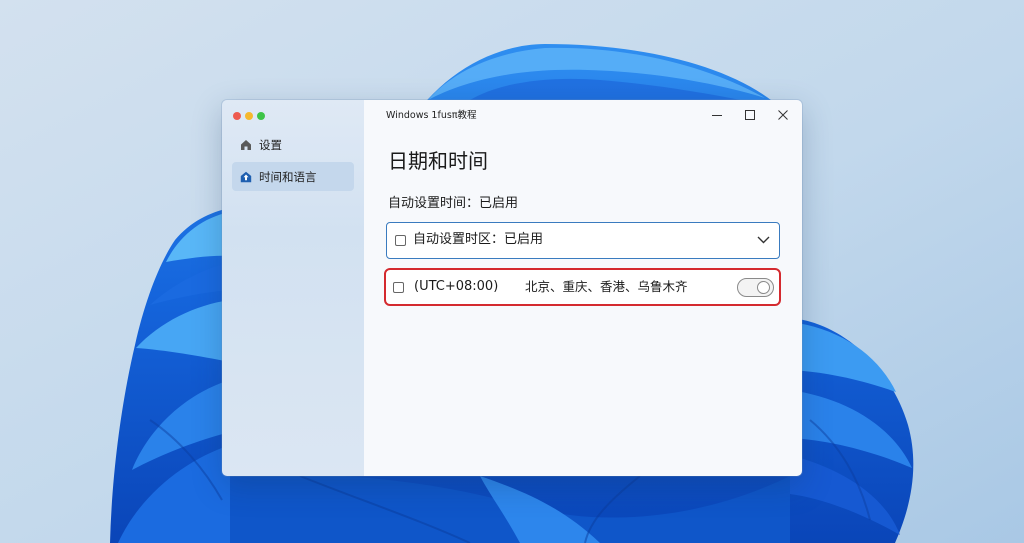 This screenshot has height=543, width=1024. What do you see at coordinates (288, 176) in the screenshot?
I see `sidebar-item-label: 时间和语言` at bounding box center [288, 176].